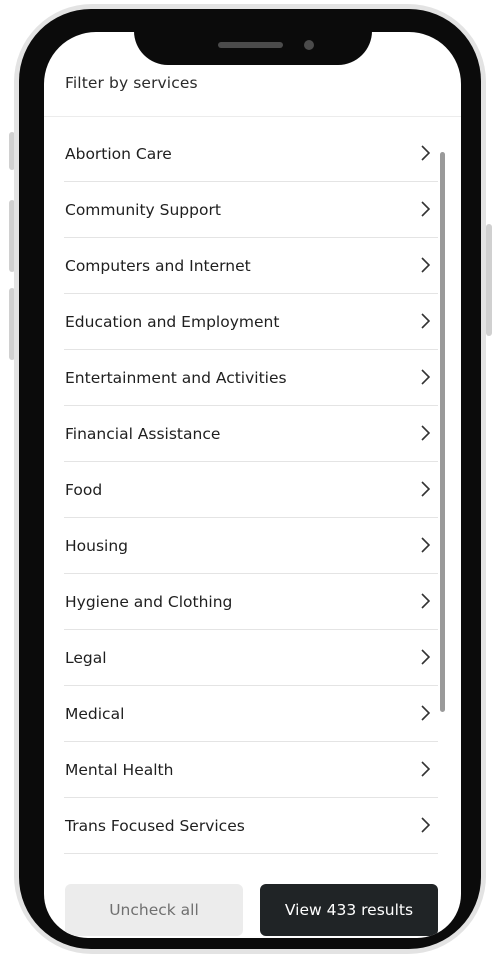 This screenshot has width=492, height=957. What do you see at coordinates (143, 210) in the screenshot?
I see `service-label: Community Support` at bounding box center [143, 210].